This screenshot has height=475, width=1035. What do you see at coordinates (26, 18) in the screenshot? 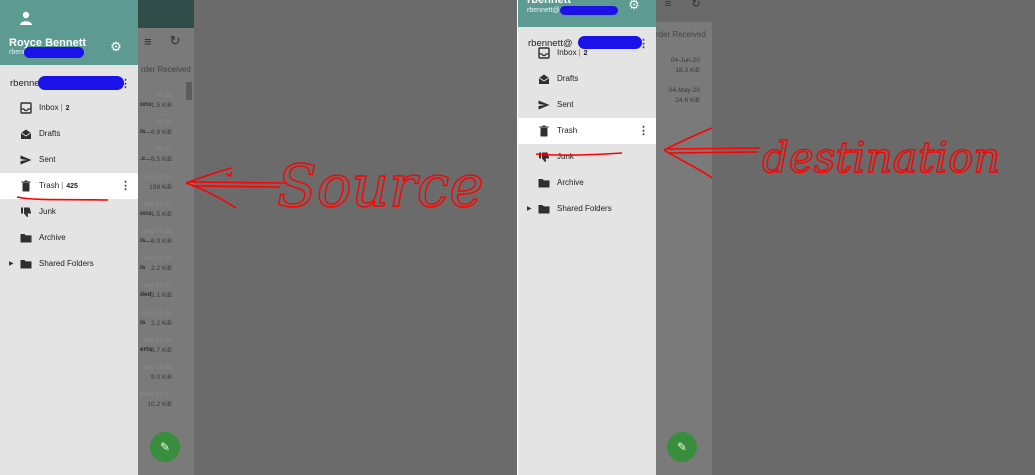
I see `avatar-icon` at bounding box center [26, 18].